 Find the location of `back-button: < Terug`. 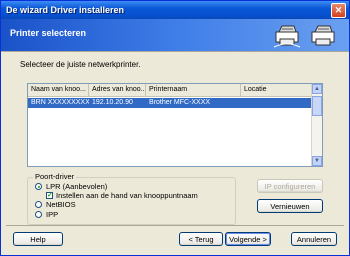

back-button: < Terug is located at coordinates (201, 239).